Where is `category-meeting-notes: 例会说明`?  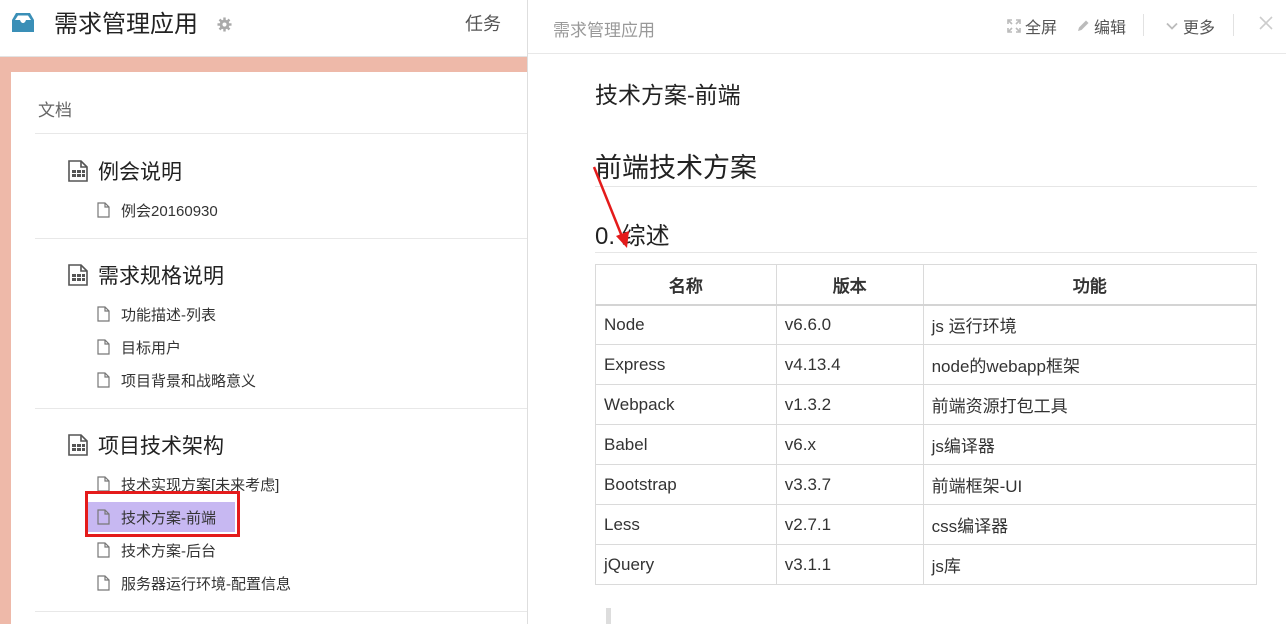
category-meeting-notes: 例会说明 is located at coordinates (125, 171).